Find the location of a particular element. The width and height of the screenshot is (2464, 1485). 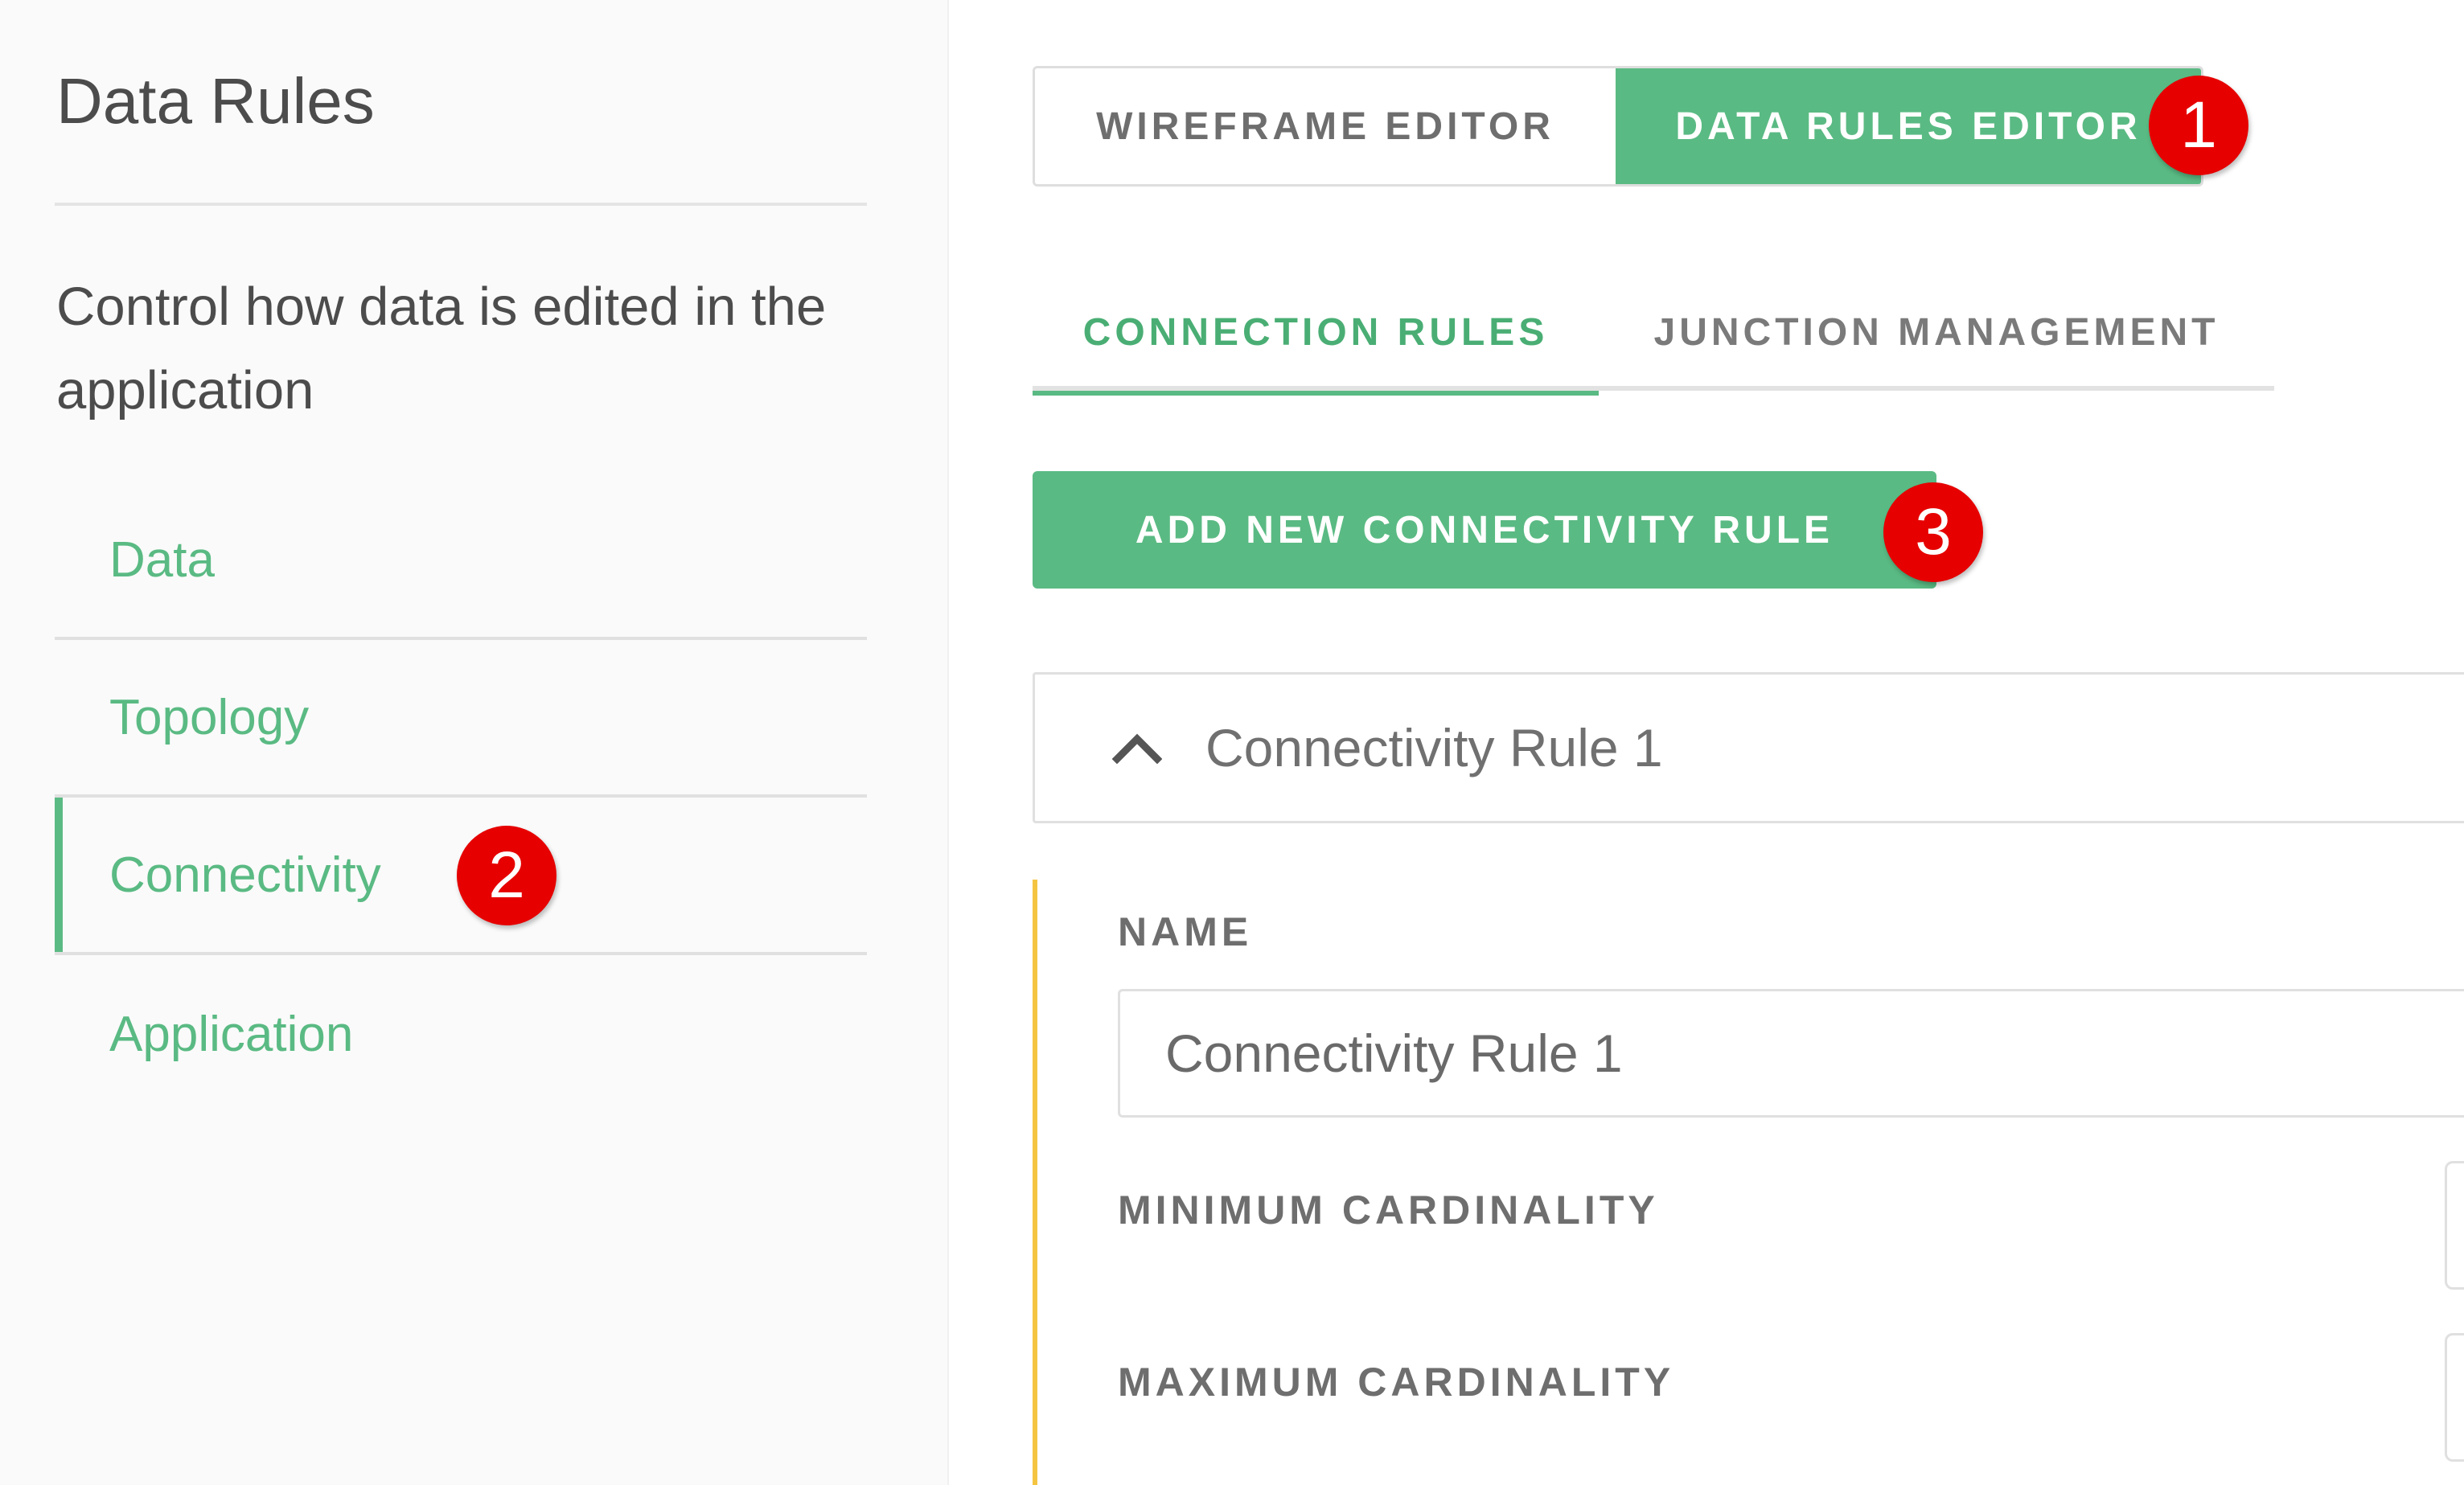

minimum-cardinality-input is located at coordinates (2454, 1225).